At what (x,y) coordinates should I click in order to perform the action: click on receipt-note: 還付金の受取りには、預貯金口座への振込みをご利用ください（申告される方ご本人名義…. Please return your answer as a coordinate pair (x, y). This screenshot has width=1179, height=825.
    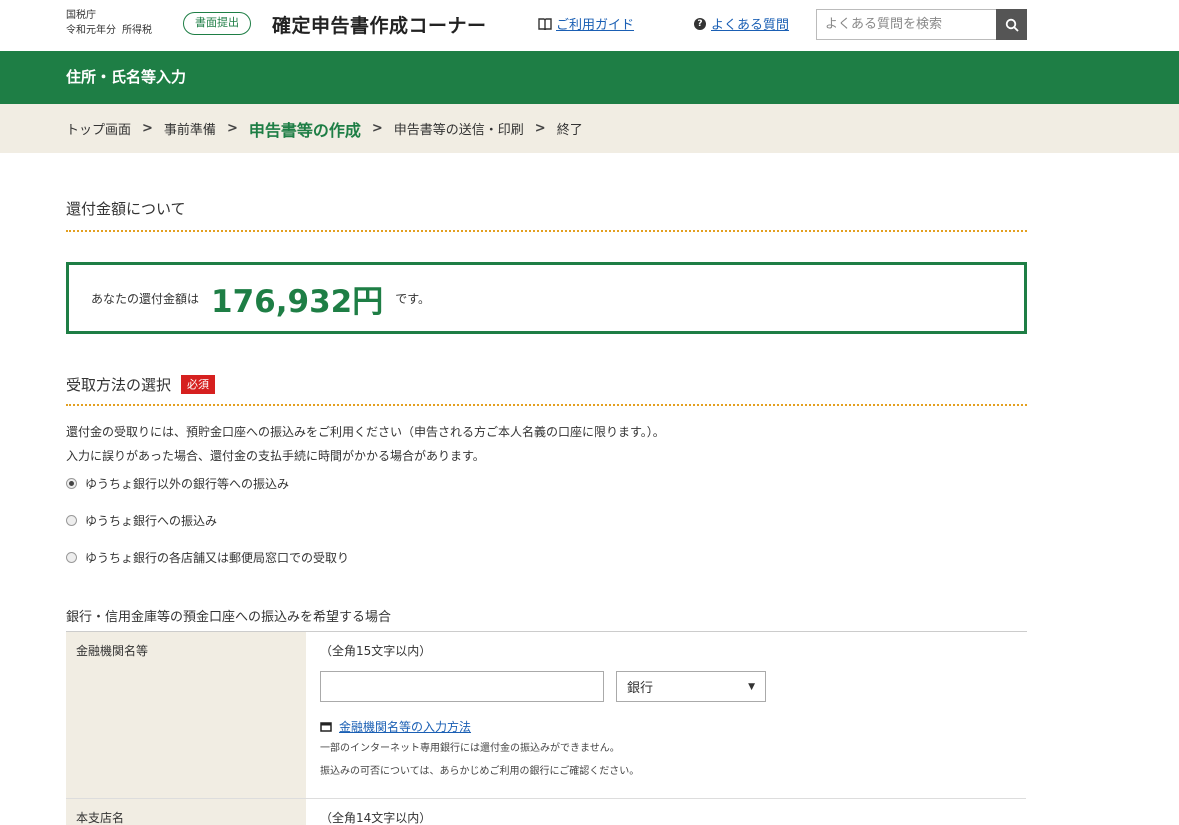
    Looking at the image, I should click on (365, 432).